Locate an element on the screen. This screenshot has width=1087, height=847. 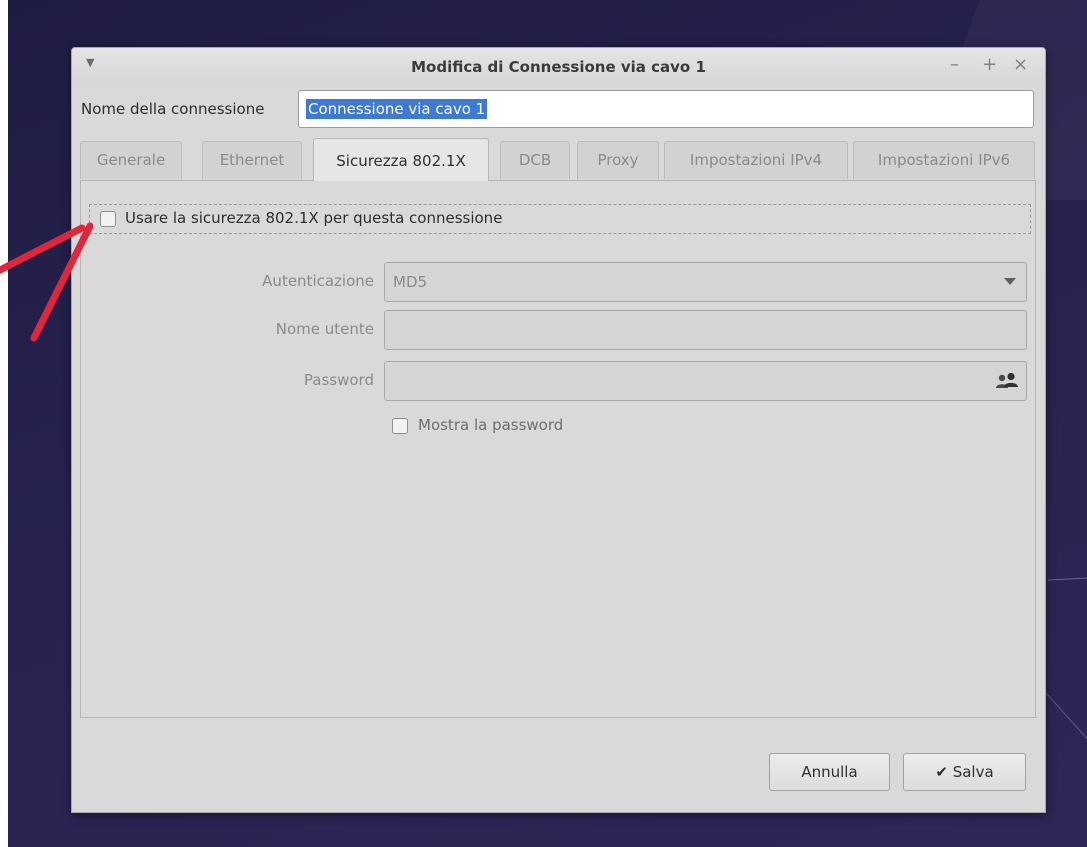
password-label: Password is located at coordinates (338, 380).